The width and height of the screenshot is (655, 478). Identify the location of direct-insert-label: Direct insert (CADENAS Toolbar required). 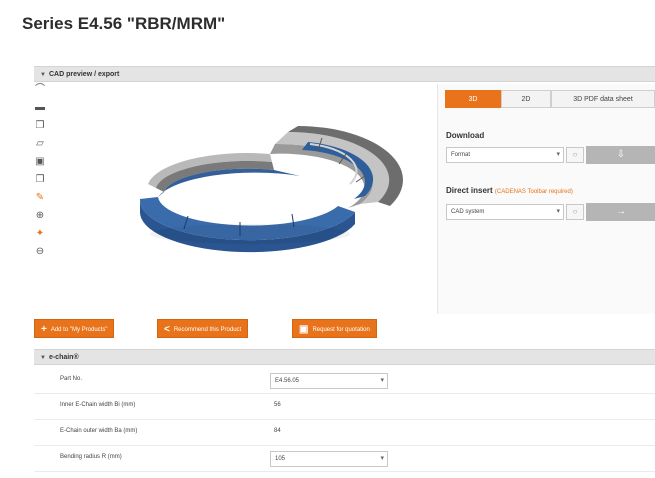
(509, 190).